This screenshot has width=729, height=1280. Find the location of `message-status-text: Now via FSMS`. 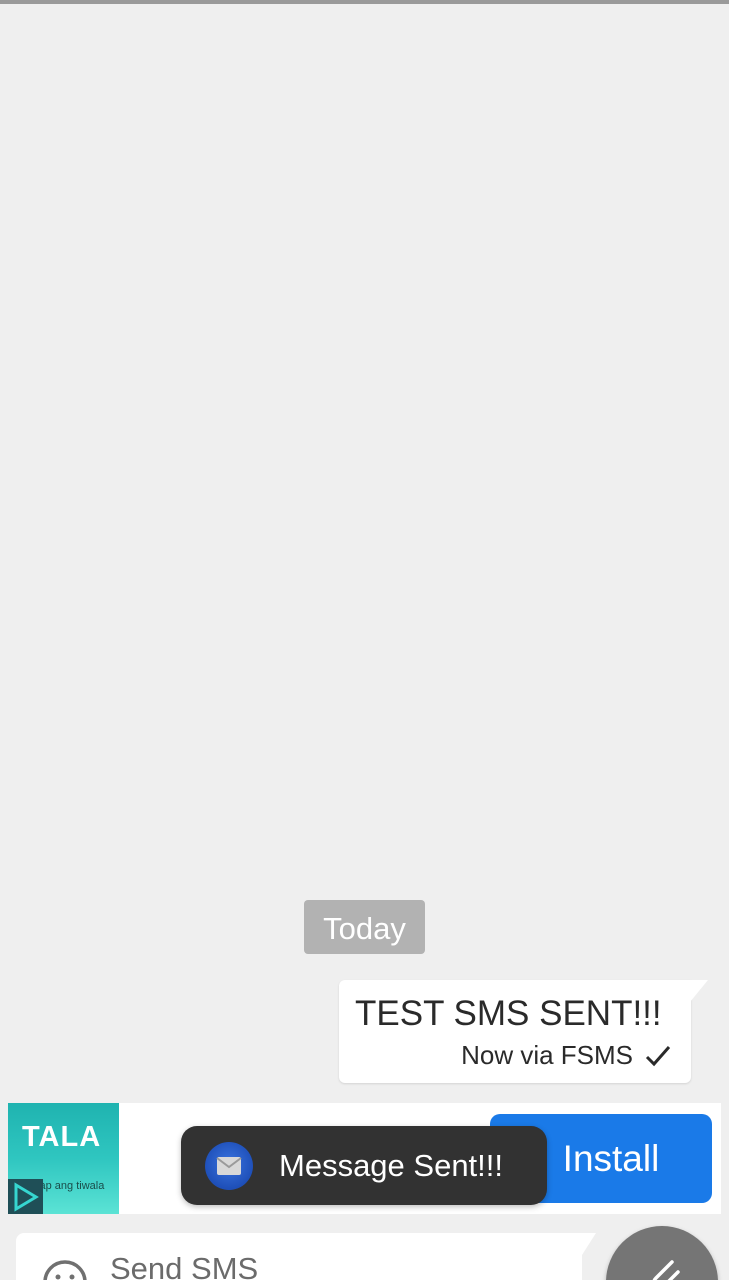

message-status-text: Now via FSMS is located at coordinates (547, 1055).